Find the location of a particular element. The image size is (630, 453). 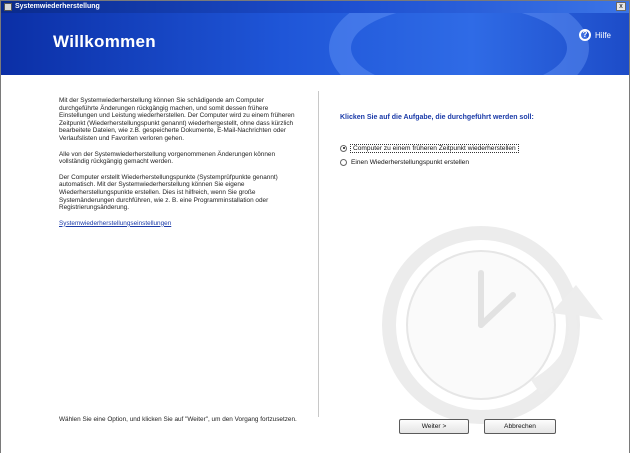

help-link: ? Hilfe is located at coordinates (594, 35).